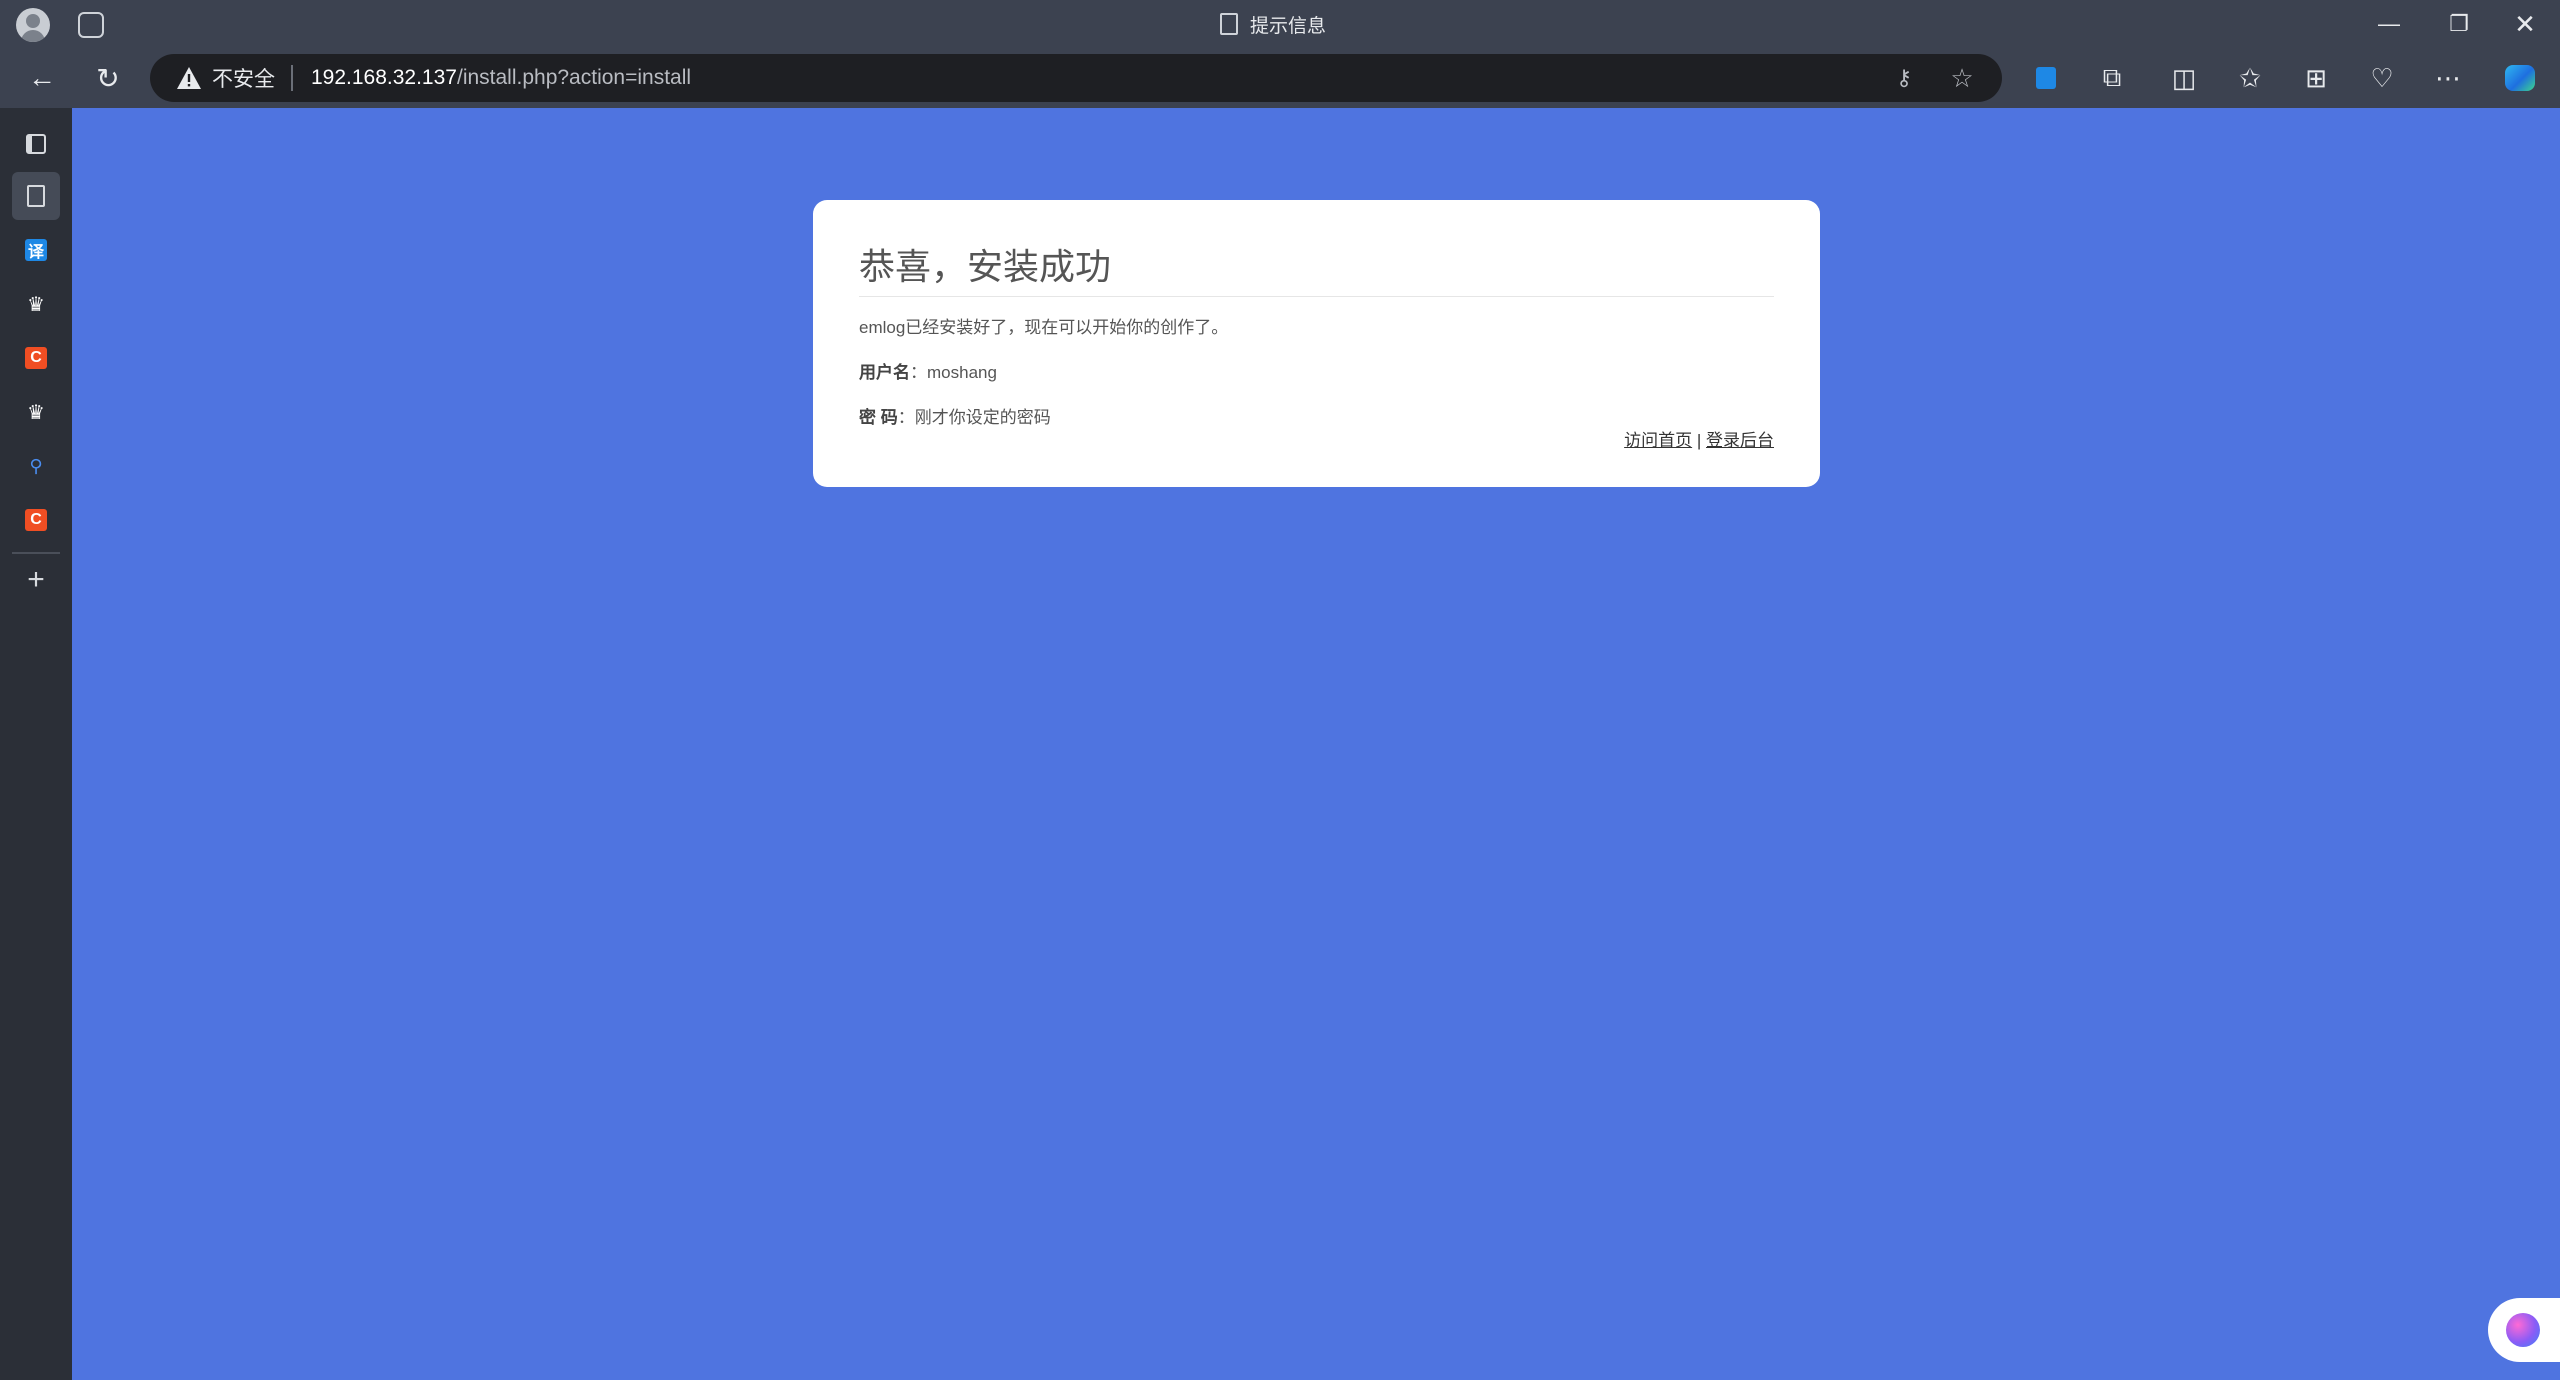 This screenshot has height=1380, width=2560. I want to click on search-icon: ⚲, so click(36, 466).